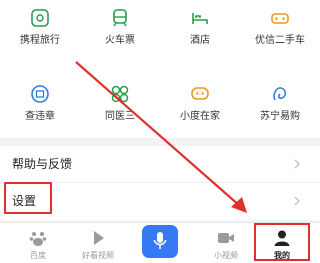 The height and width of the screenshot is (263, 320). Describe the element at coordinates (120, 18) in the screenshot. I see `train-icon` at that location.